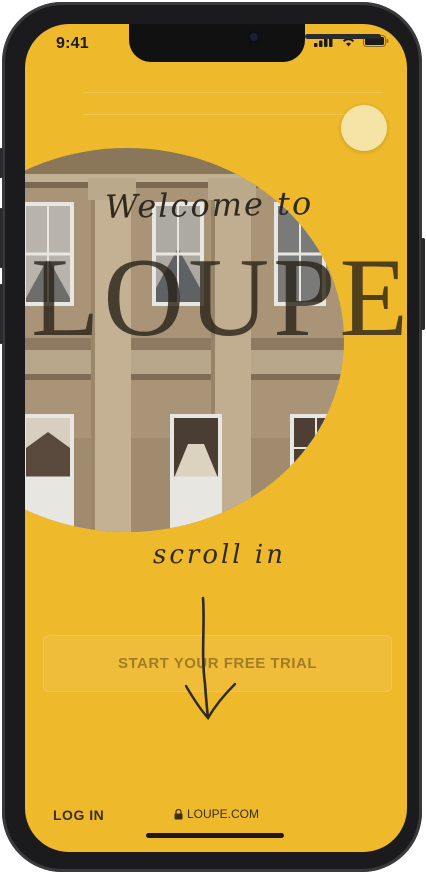 Image resolution: width=426 pixels, height=875 pixels. Describe the element at coordinates (1, 163) in the screenshot. I see `mute-switch` at that location.